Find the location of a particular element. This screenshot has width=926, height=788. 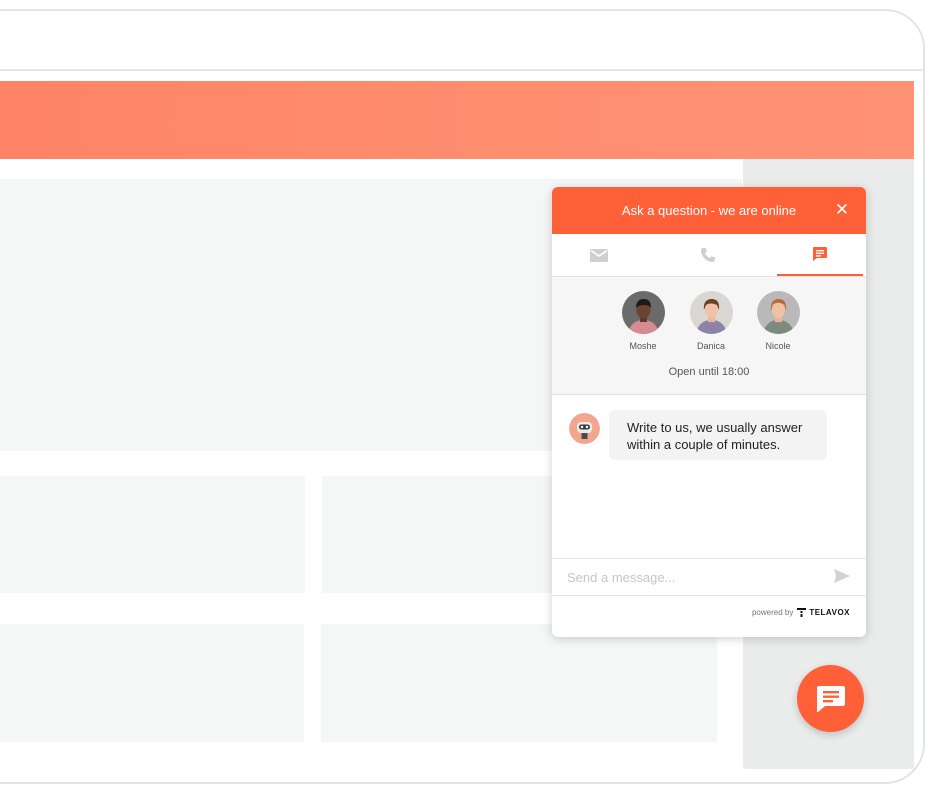

chat-header: Ask a question - we are online is located at coordinates (709, 210).